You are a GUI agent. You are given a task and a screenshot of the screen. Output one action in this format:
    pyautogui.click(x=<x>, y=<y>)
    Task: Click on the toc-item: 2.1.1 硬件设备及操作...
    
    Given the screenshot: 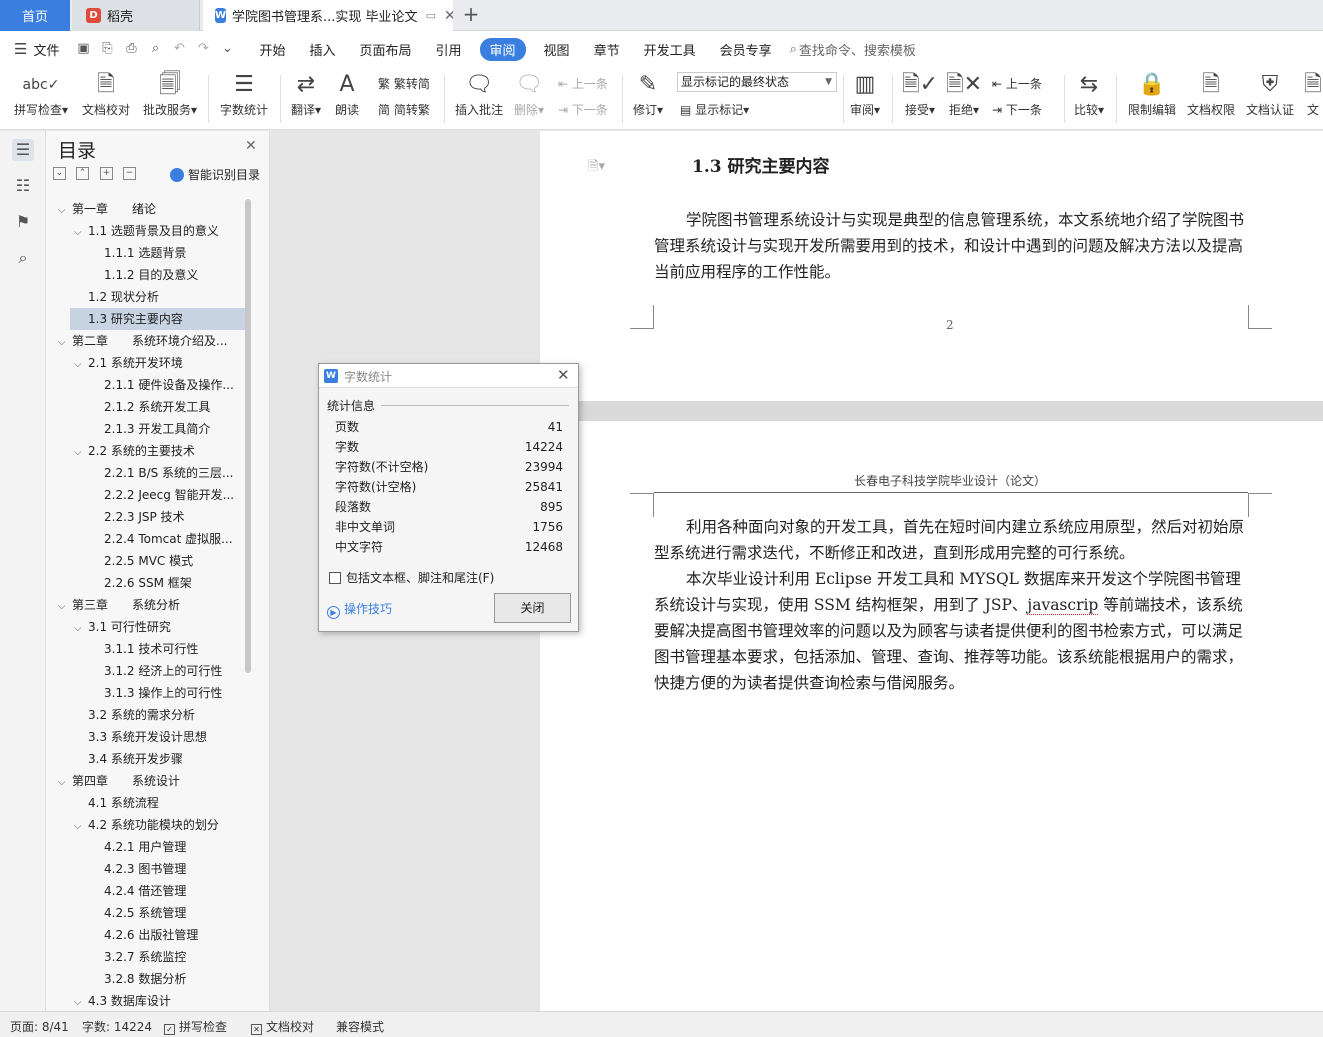 What is the action you would take?
    pyautogui.click(x=167, y=385)
    